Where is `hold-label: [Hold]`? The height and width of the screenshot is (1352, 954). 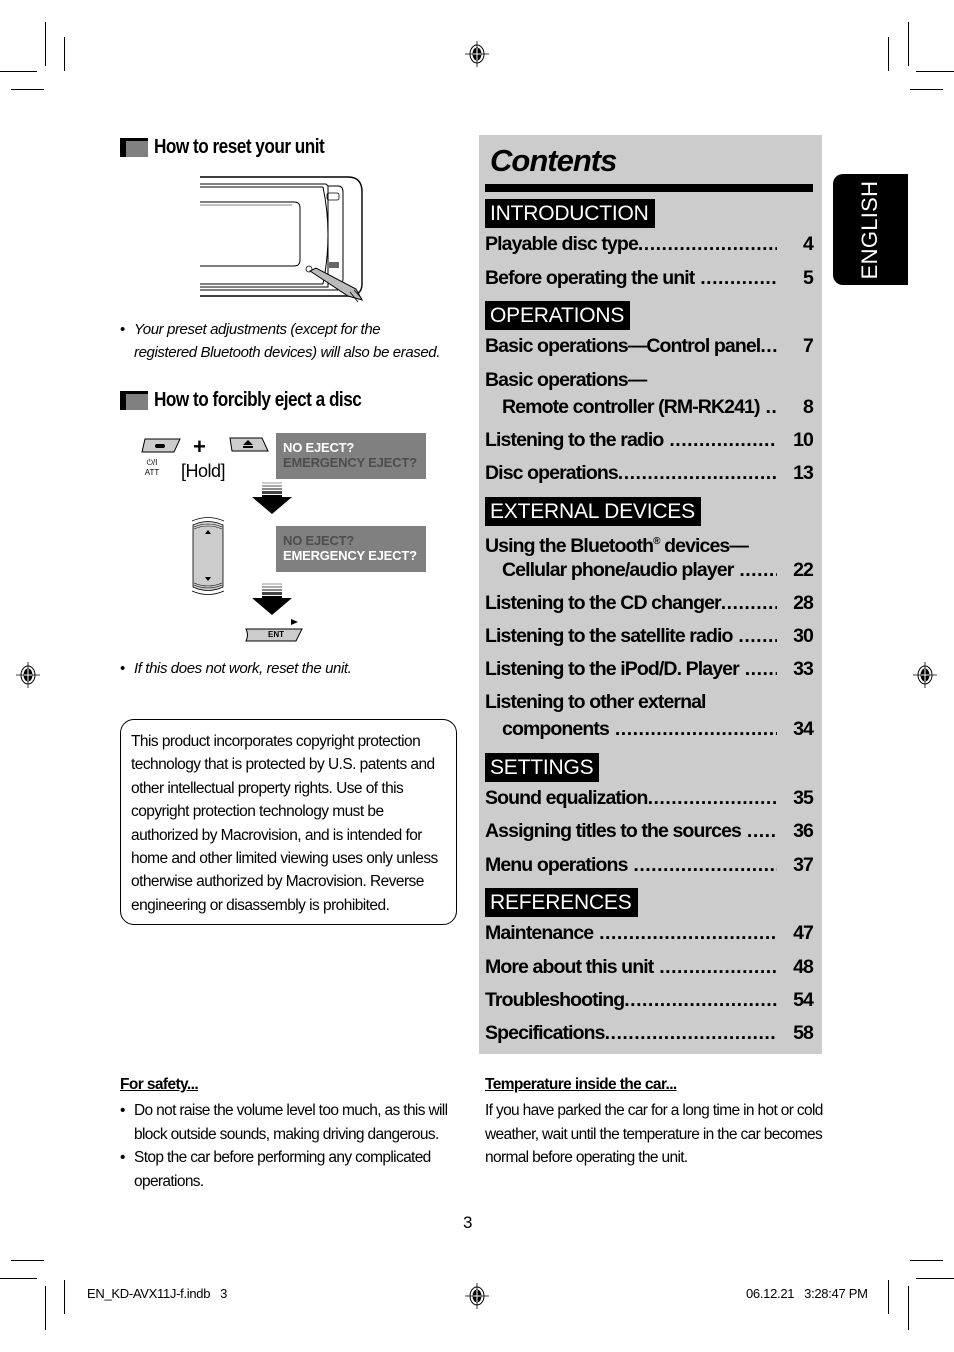
hold-label: [Hold] is located at coordinates (203, 471).